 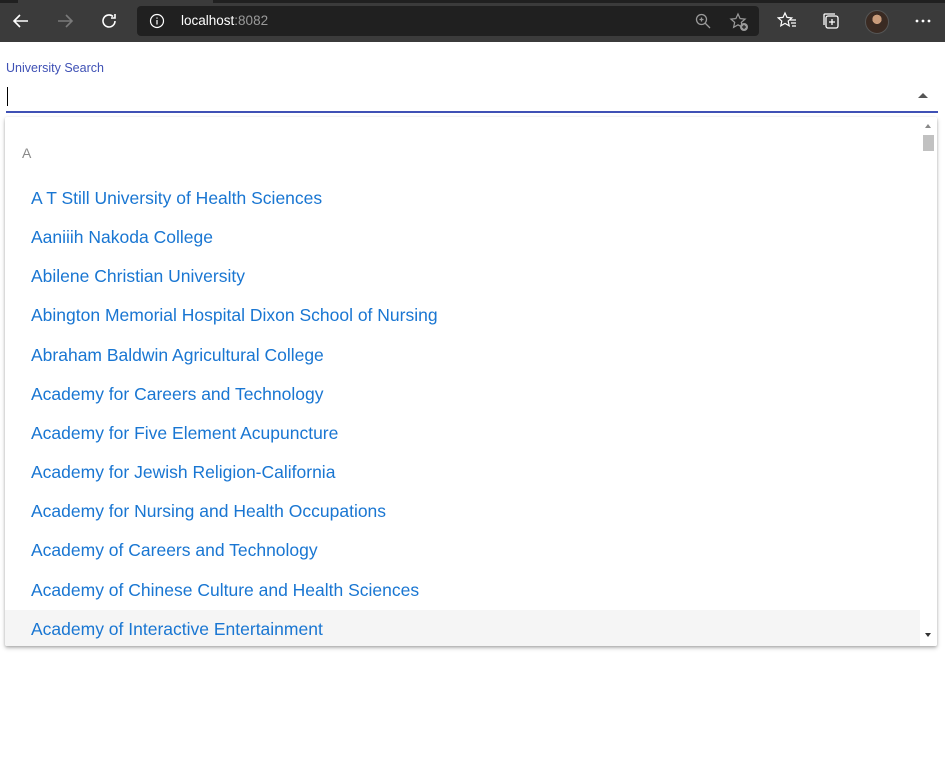 What do you see at coordinates (928, 126) in the screenshot?
I see `scroll-up-arrow-icon` at bounding box center [928, 126].